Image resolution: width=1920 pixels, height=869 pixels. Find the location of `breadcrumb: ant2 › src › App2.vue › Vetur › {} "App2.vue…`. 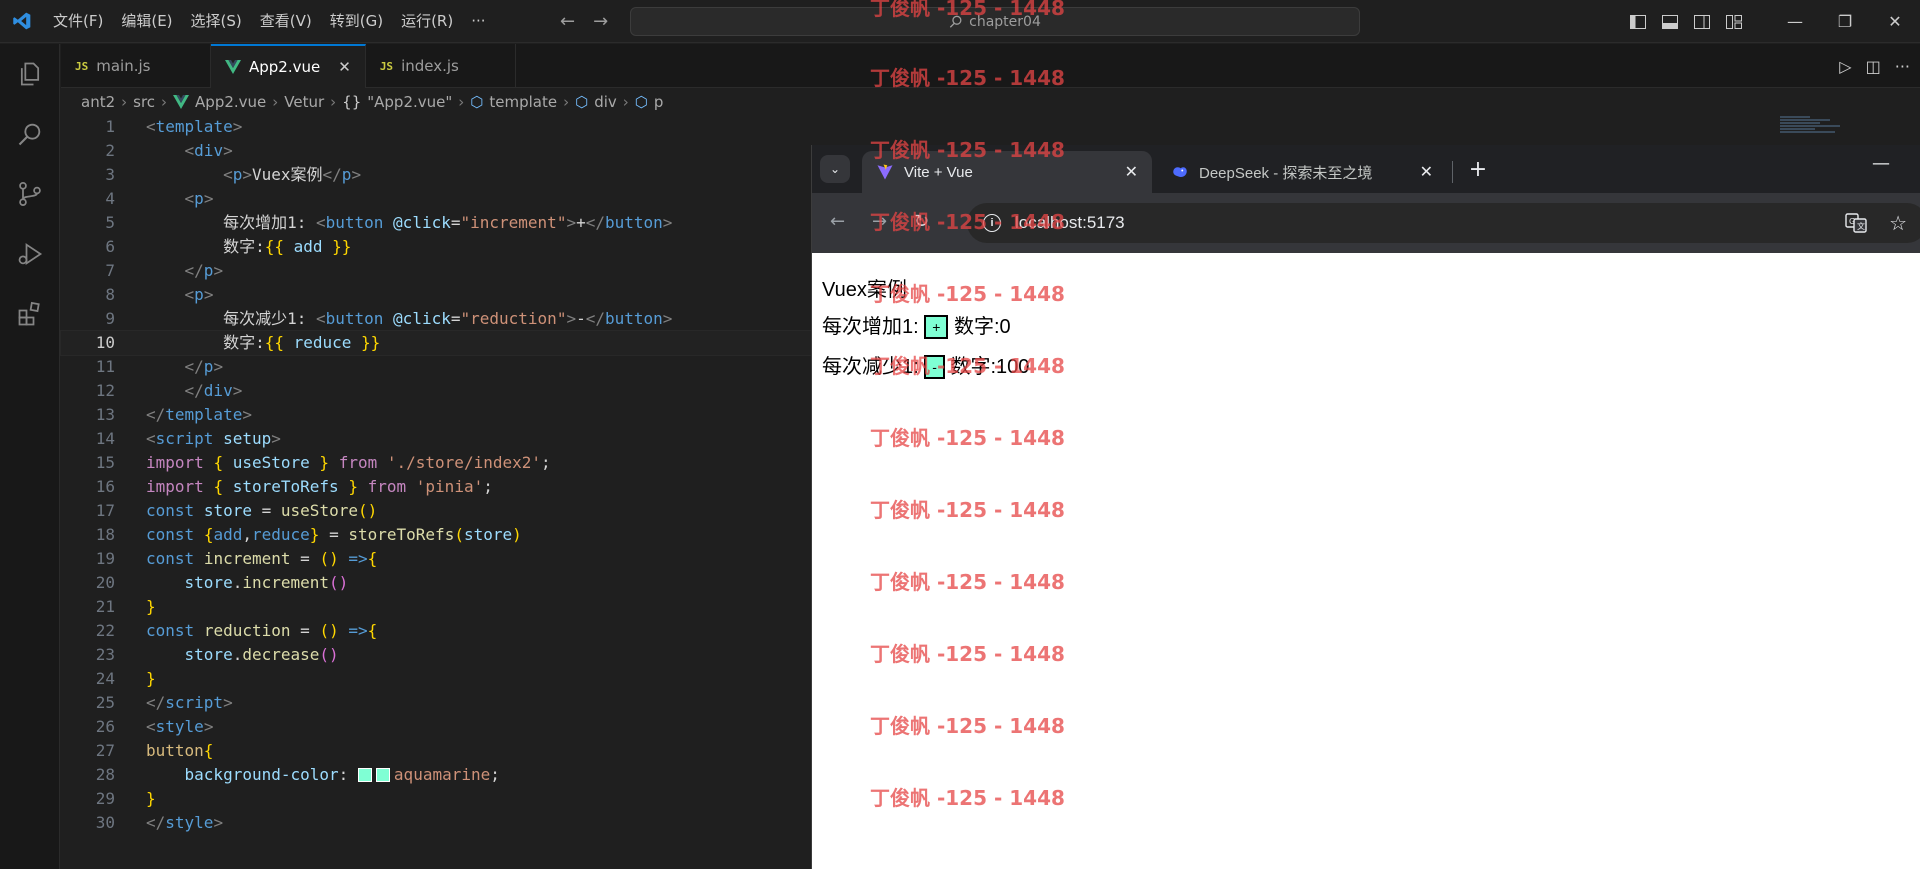

breadcrumb: ant2 › src › App2.vue › Vetur › {} "App2.vue… is located at coordinates (372, 102).